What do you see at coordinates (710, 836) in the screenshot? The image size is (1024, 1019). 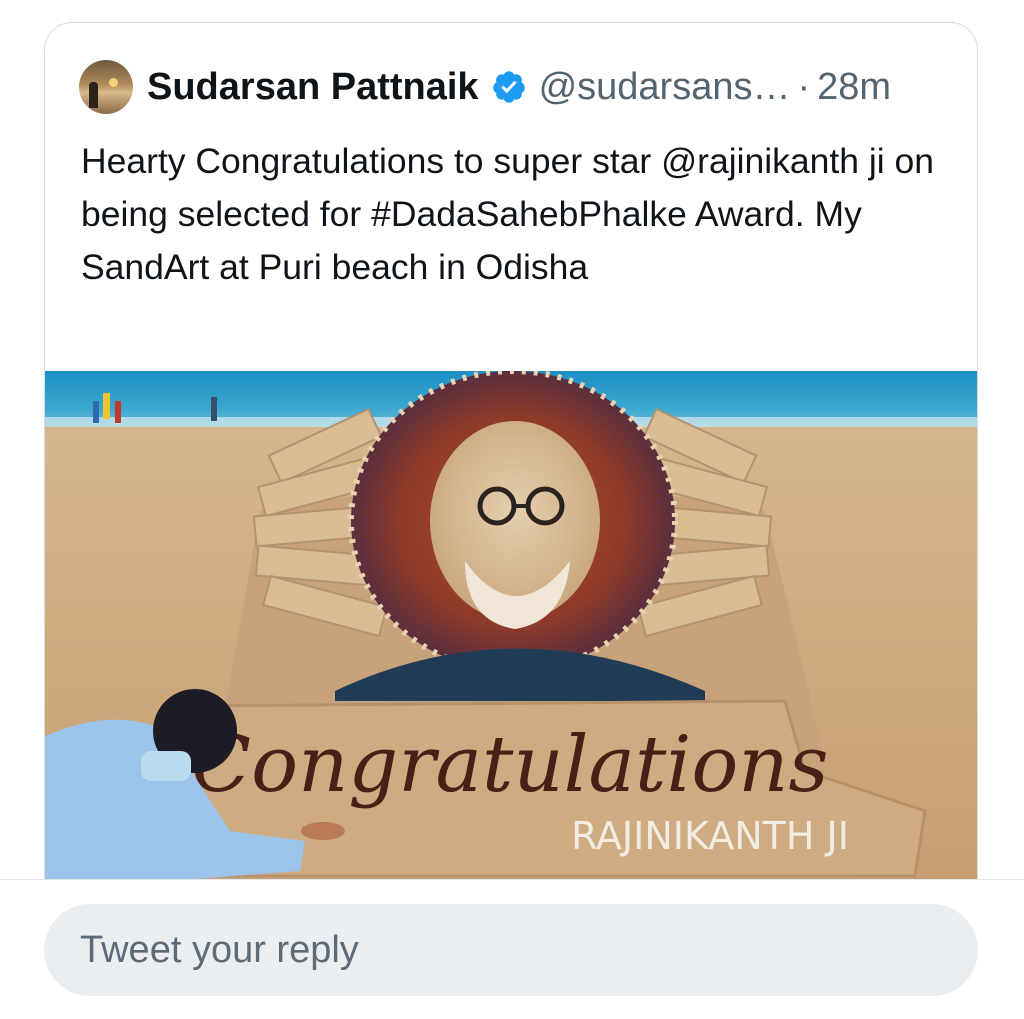 I see `svg-text: RAJINIKANTH JI` at bounding box center [710, 836].